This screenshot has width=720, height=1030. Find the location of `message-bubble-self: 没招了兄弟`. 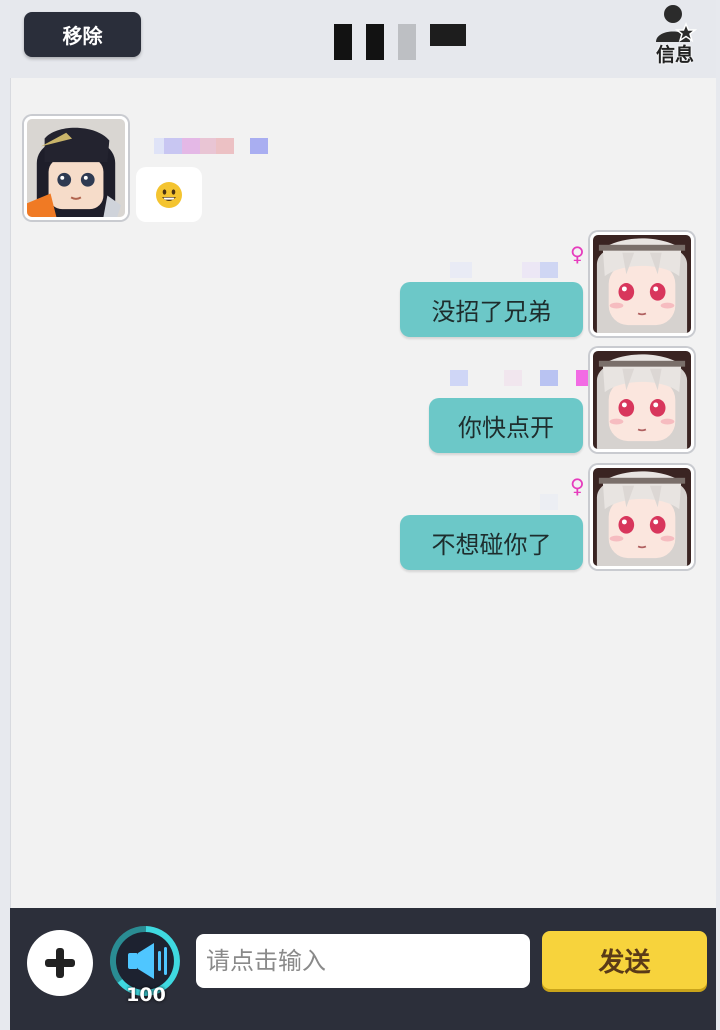

message-bubble-self: 没招了兄弟 is located at coordinates (491, 309).